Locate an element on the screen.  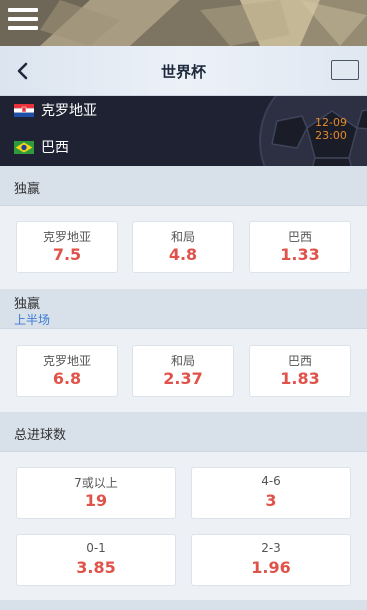
next-market-header is located at coordinates (183, 605).